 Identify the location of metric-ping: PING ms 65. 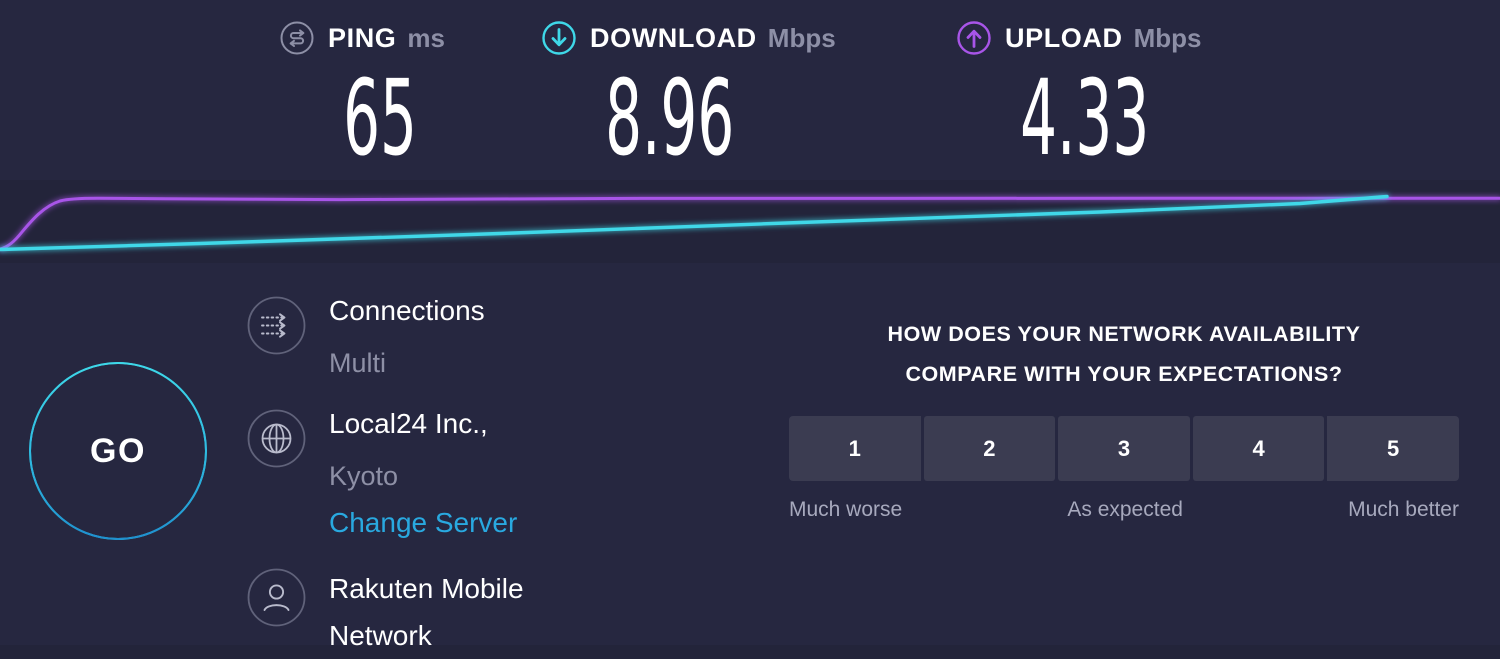
(408, 85).